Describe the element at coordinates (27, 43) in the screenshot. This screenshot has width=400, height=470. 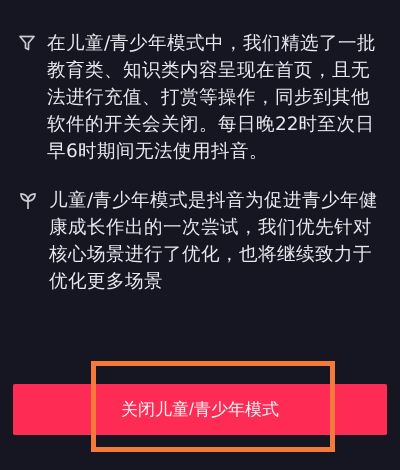
I see `filter-icon` at that location.